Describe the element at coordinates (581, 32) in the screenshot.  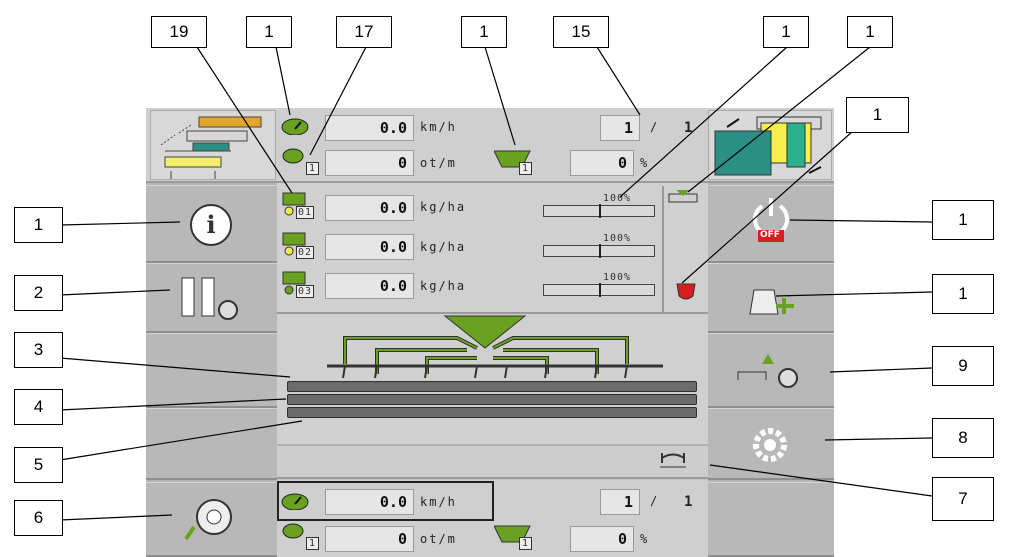
I see `callout-top-15: 15` at that location.